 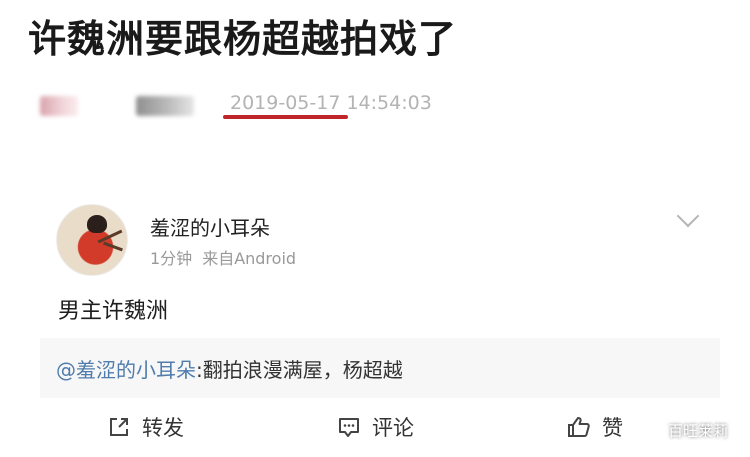 What do you see at coordinates (594, 427) in the screenshot?
I see `like-button: 赞` at bounding box center [594, 427].